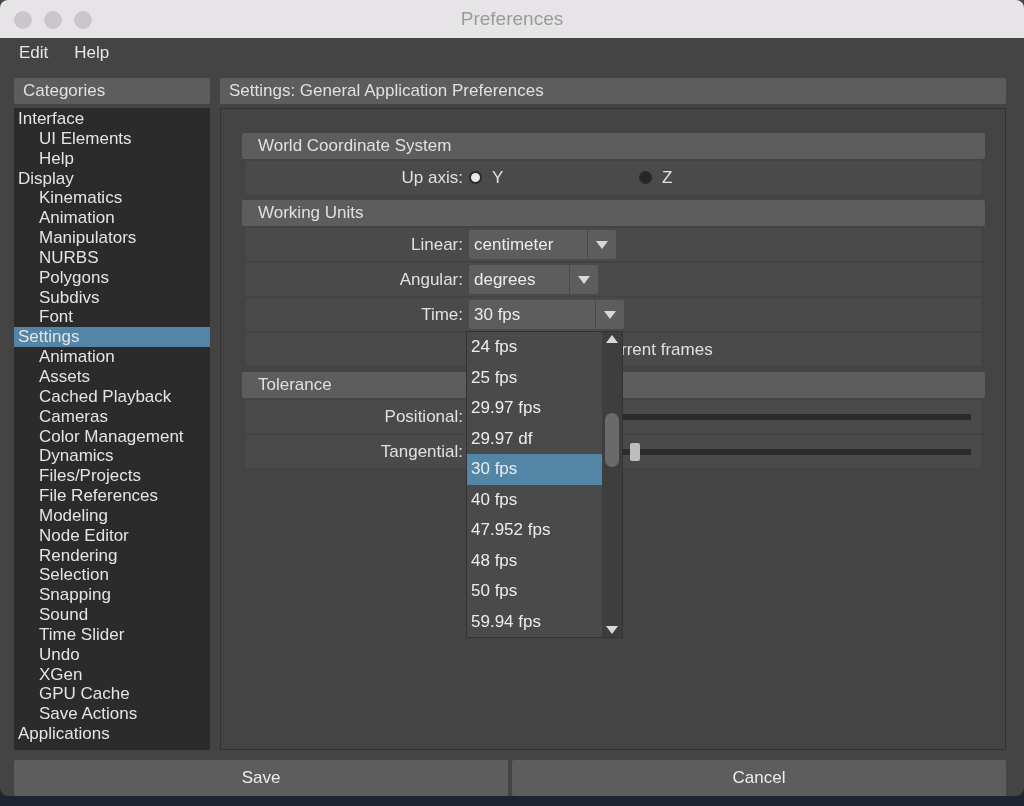 The height and width of the screenshot is (806, 1024). What do you see at coordinates (423, 416) in the screenshot?
I see `field-label: Positional:` at bounding box center [423, 416].